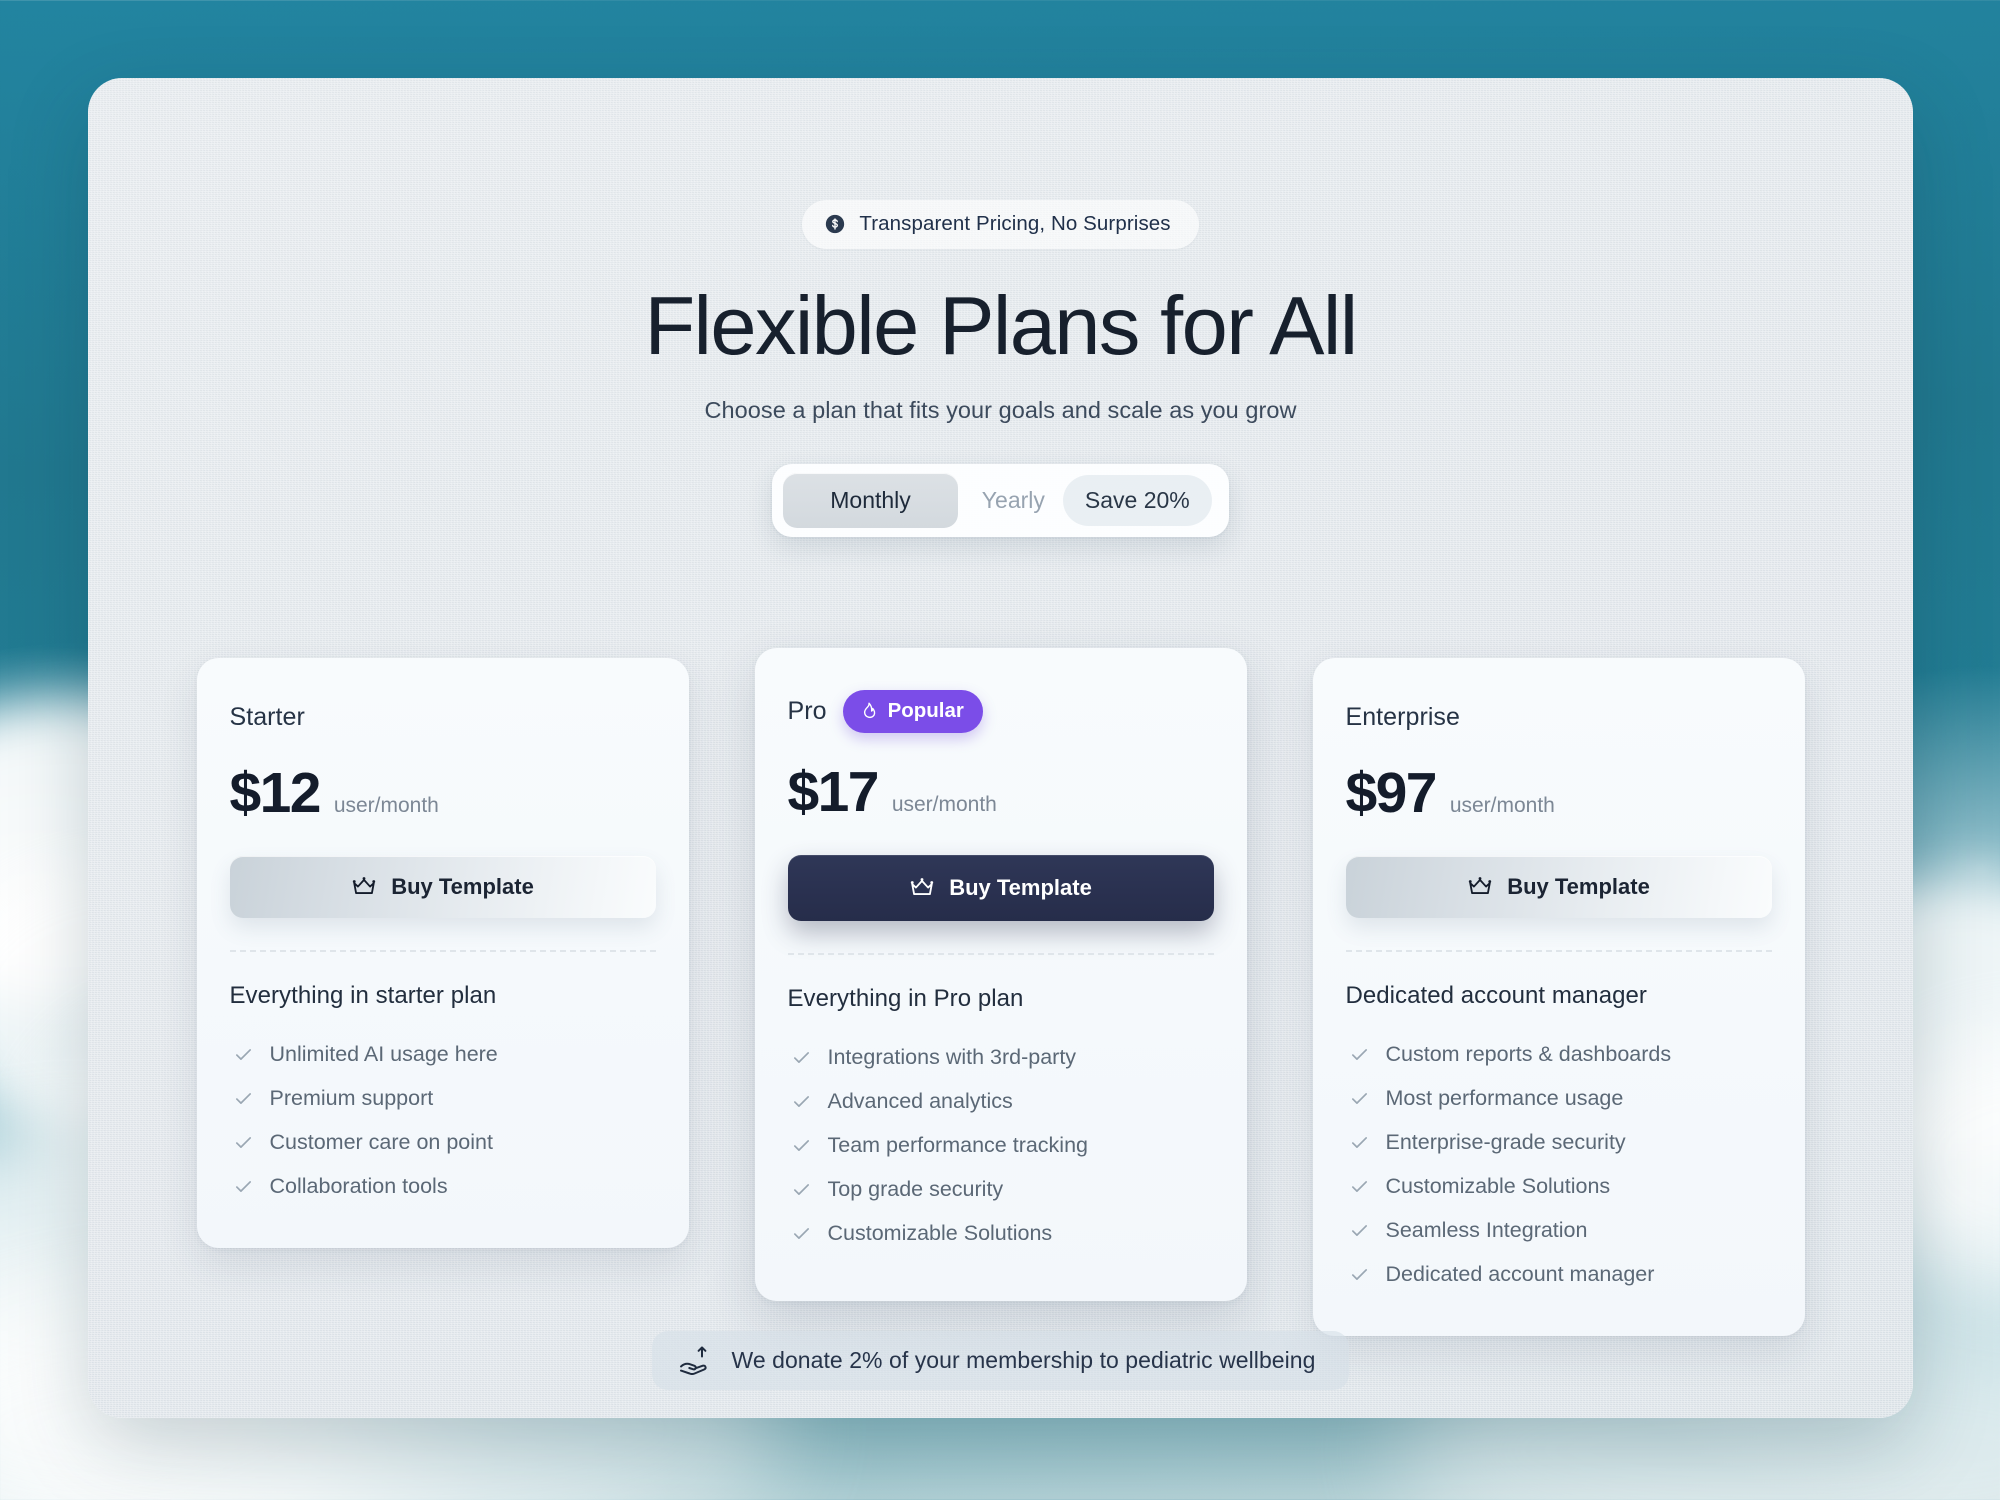 The height and width of the screenshot is (1500, 2000). Describe the element at coordinates (807, 711) in the screenshot. I see `plan-name: Pro` at that location.